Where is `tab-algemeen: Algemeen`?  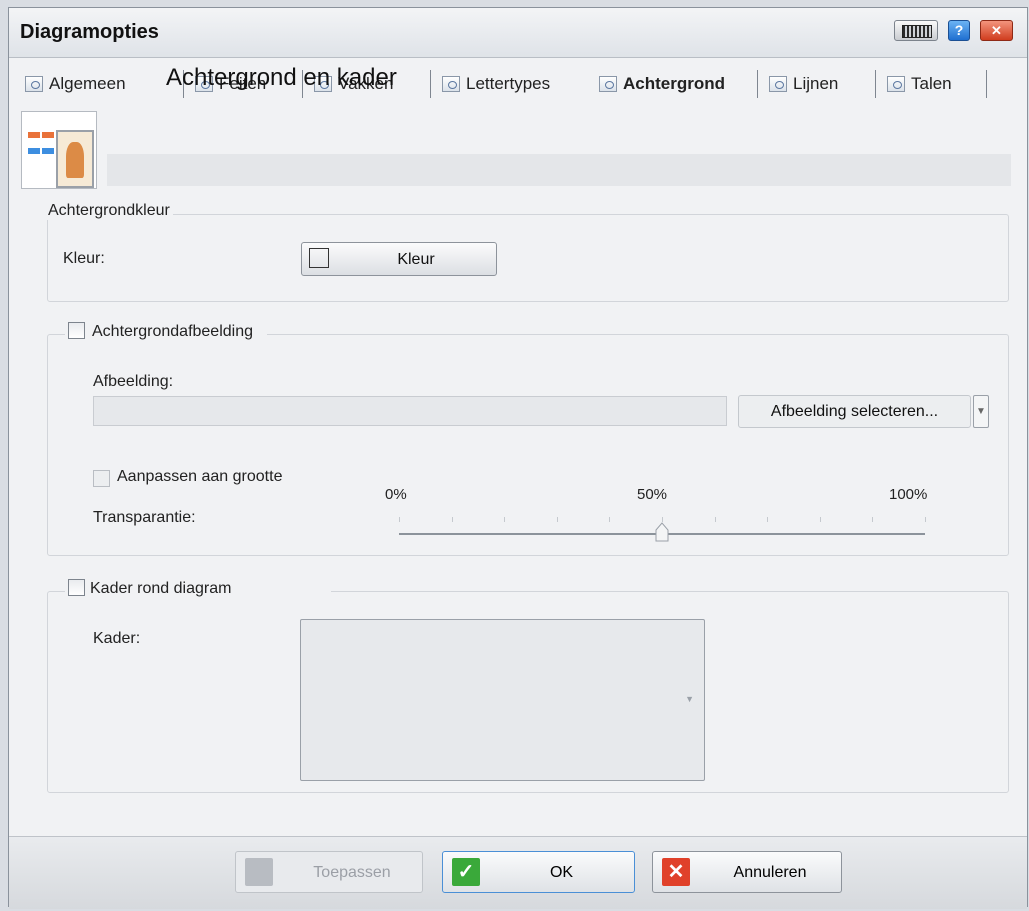
tab-algemeen: Algemeen is located at coordinates (75, 84).